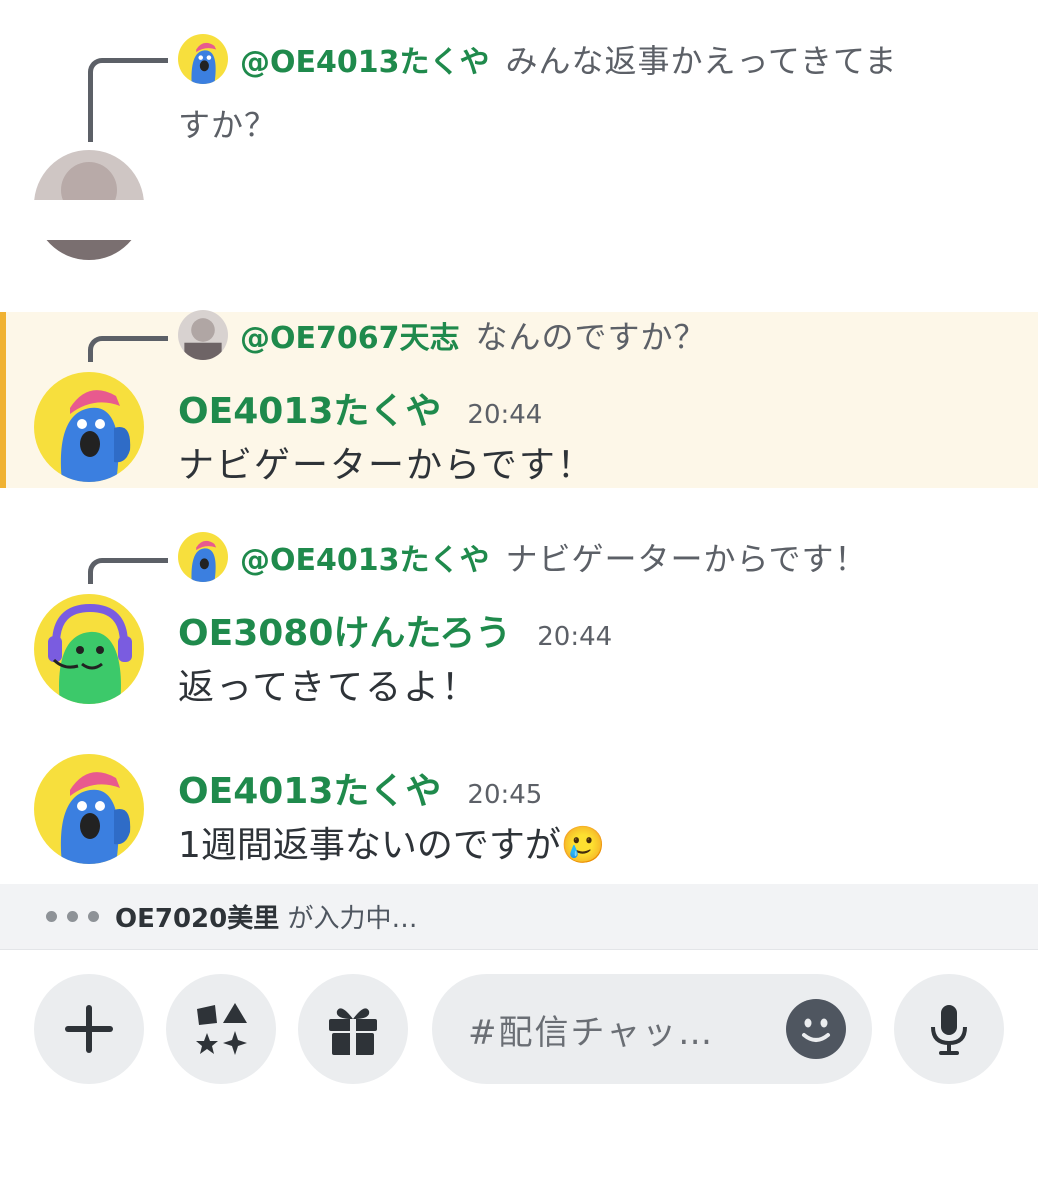 Image resolution: width=1038 pixels, height=1200 pixels. I want to click on message-text: 返ってきてるよ！, so click(329, 687).